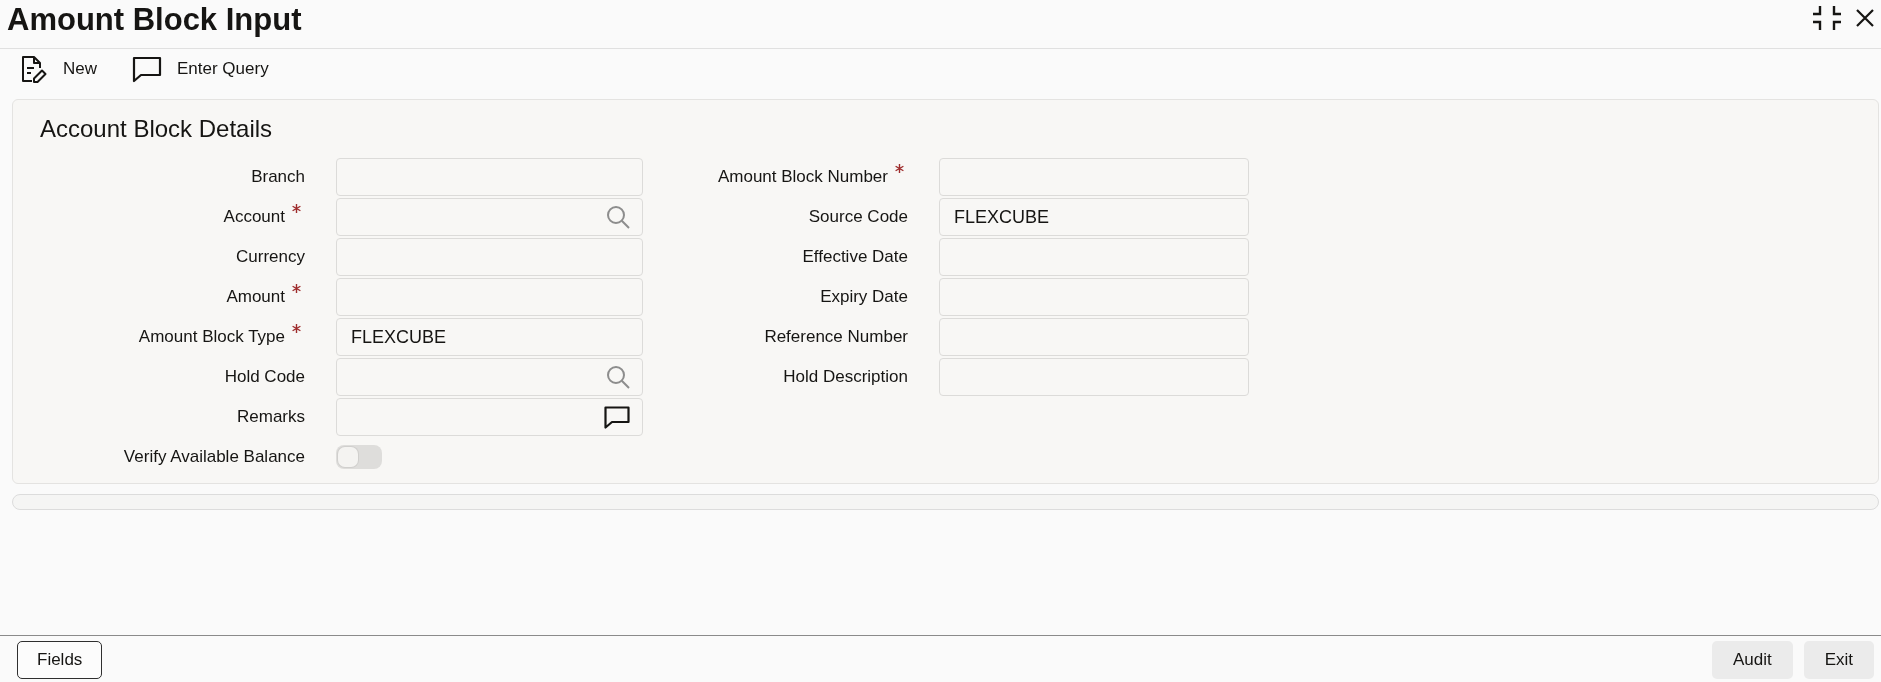 The height and width of the screenshot is (682, 1881). Describe the element at coordinates (214, 457) in the screenshot. I see `field-label: Verify Available Balance` at that location.